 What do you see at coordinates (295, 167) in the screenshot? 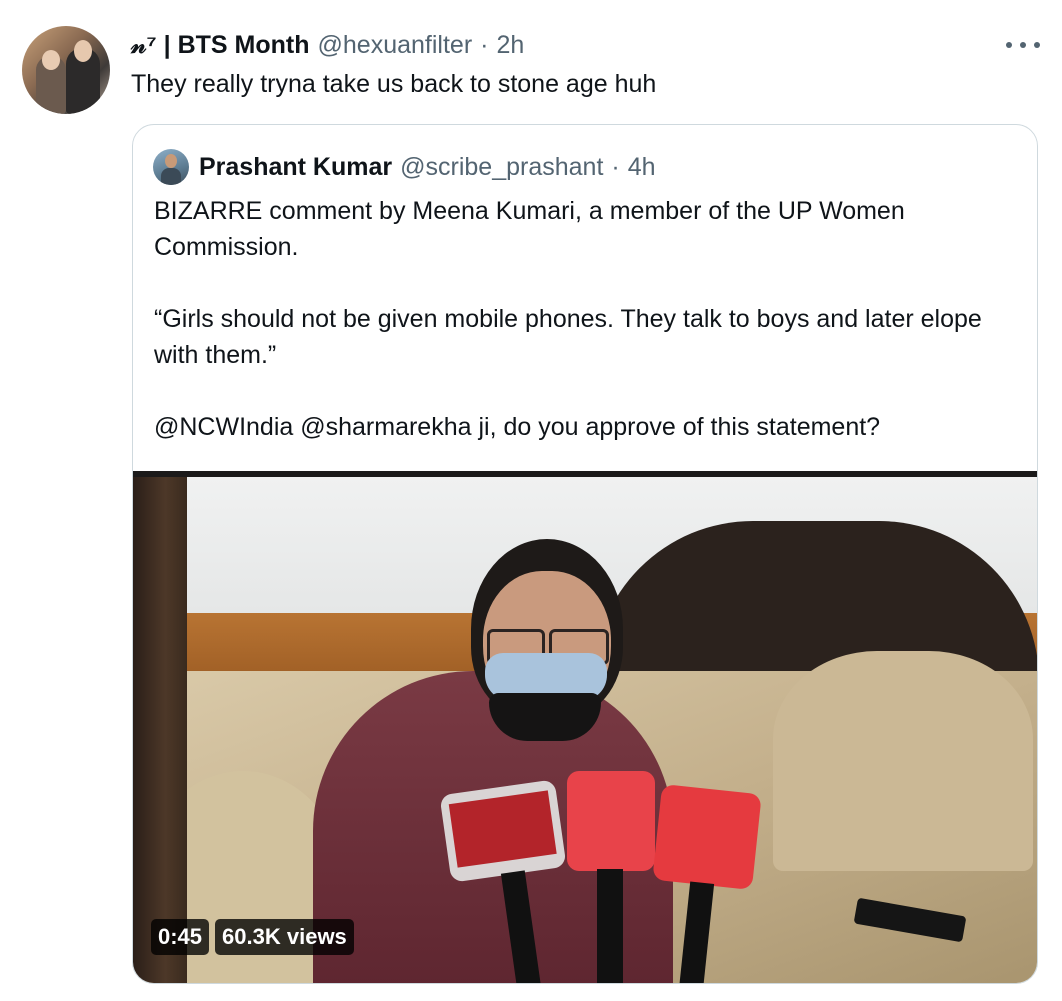
I see `quoted-author-name: Prashant Kumar` at bounding box center [295, 167].